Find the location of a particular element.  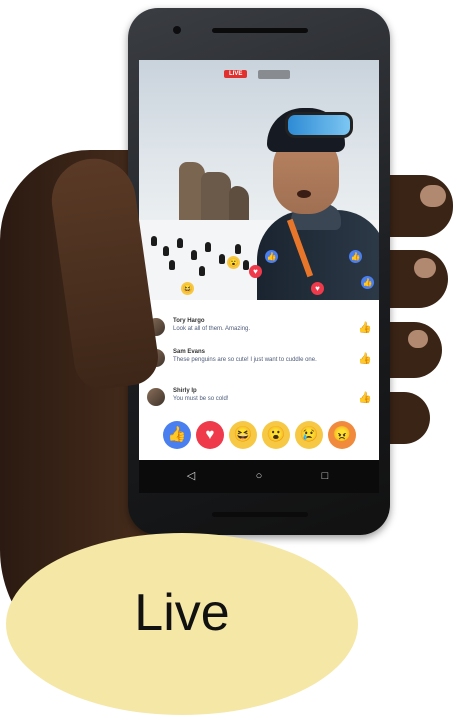

bottom-speaker is located at coordinates (260, 514).